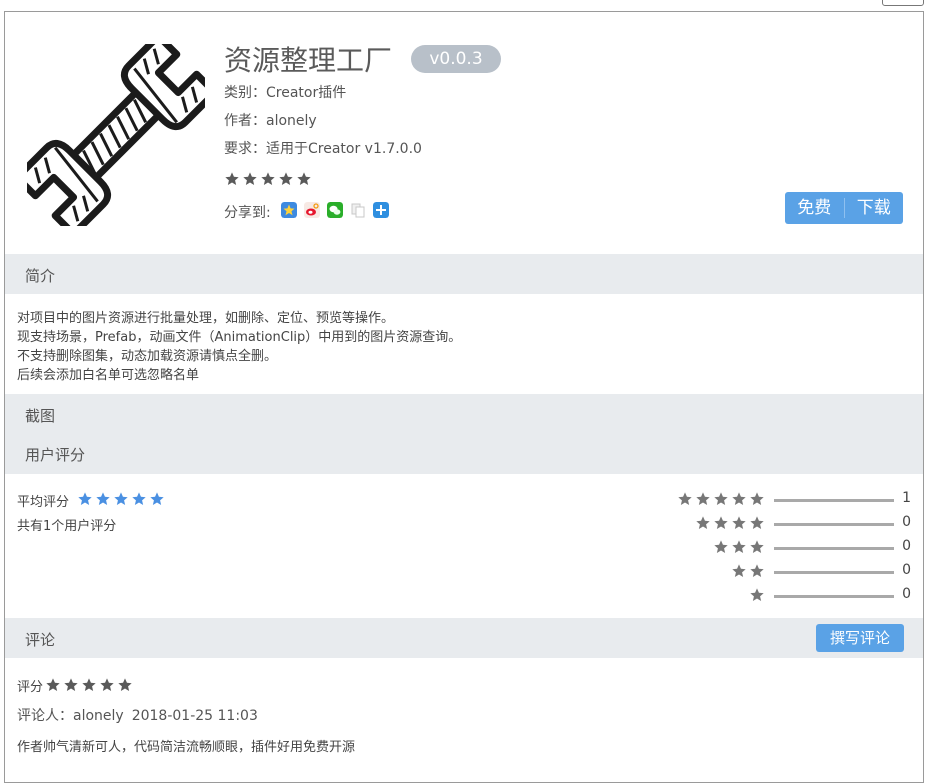 This screenshot has width=936, height=783. I want to click on intro-line: 对项目中的图片资源进行批量处理，如删除、定位、预览等操作。, so click(206, 318).